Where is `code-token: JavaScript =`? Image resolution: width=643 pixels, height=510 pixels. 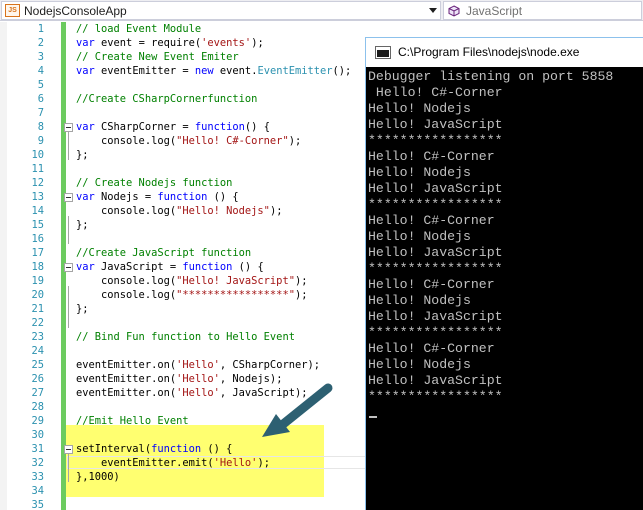 code-token: JavaScript = is located at coordinates (138, 267).